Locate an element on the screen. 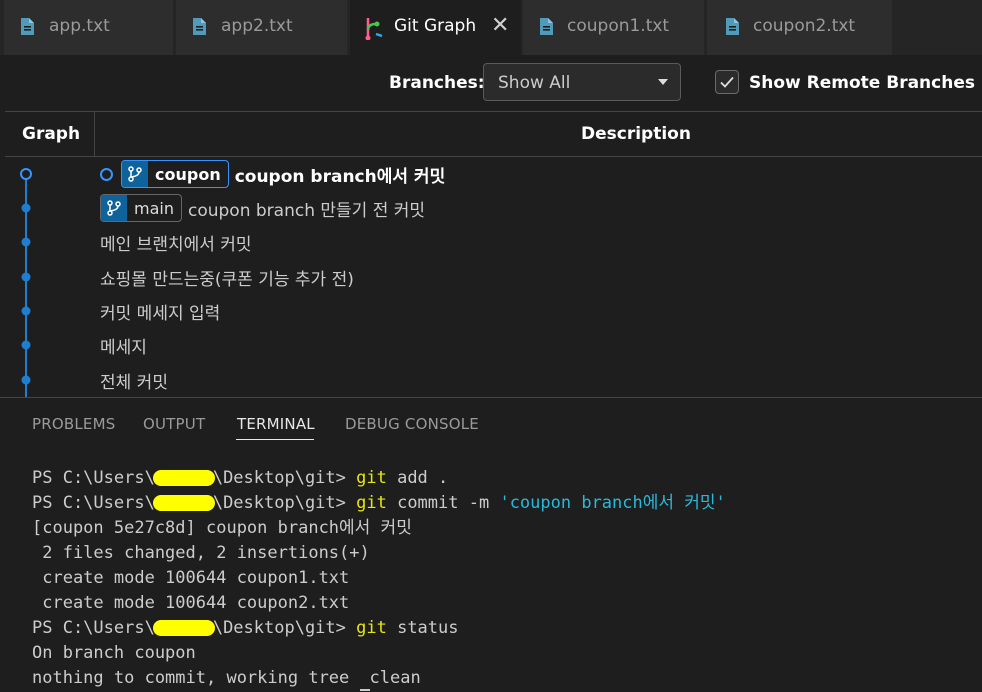 This screenshot has height=692, width=982. checkmark-icon is located at coordinates (727, 82).